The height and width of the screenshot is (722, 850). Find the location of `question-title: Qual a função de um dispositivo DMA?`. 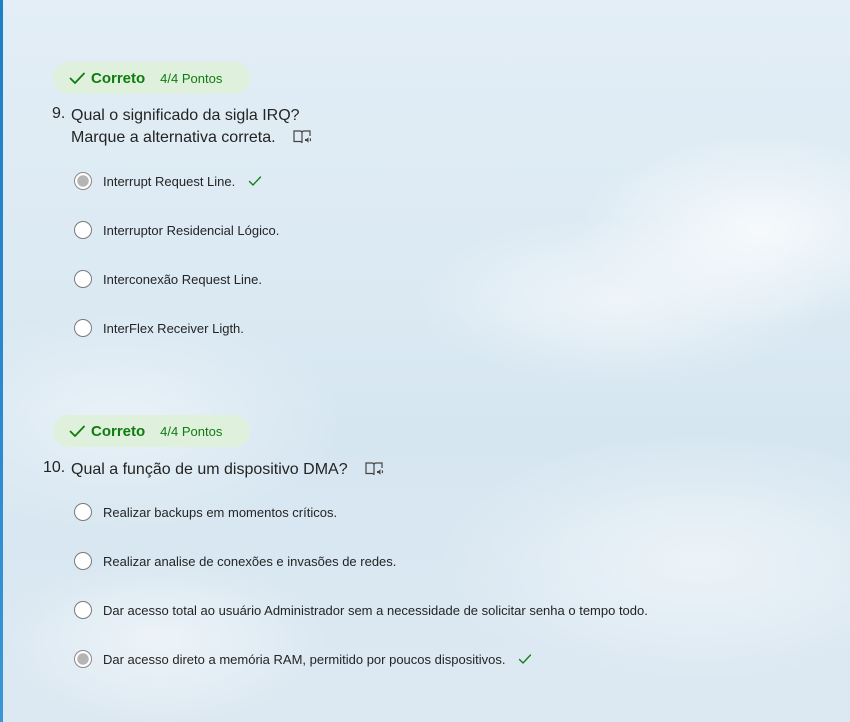

question-title: Qual a função de um dispositivo DMA? is located at coordinates (227, 470).